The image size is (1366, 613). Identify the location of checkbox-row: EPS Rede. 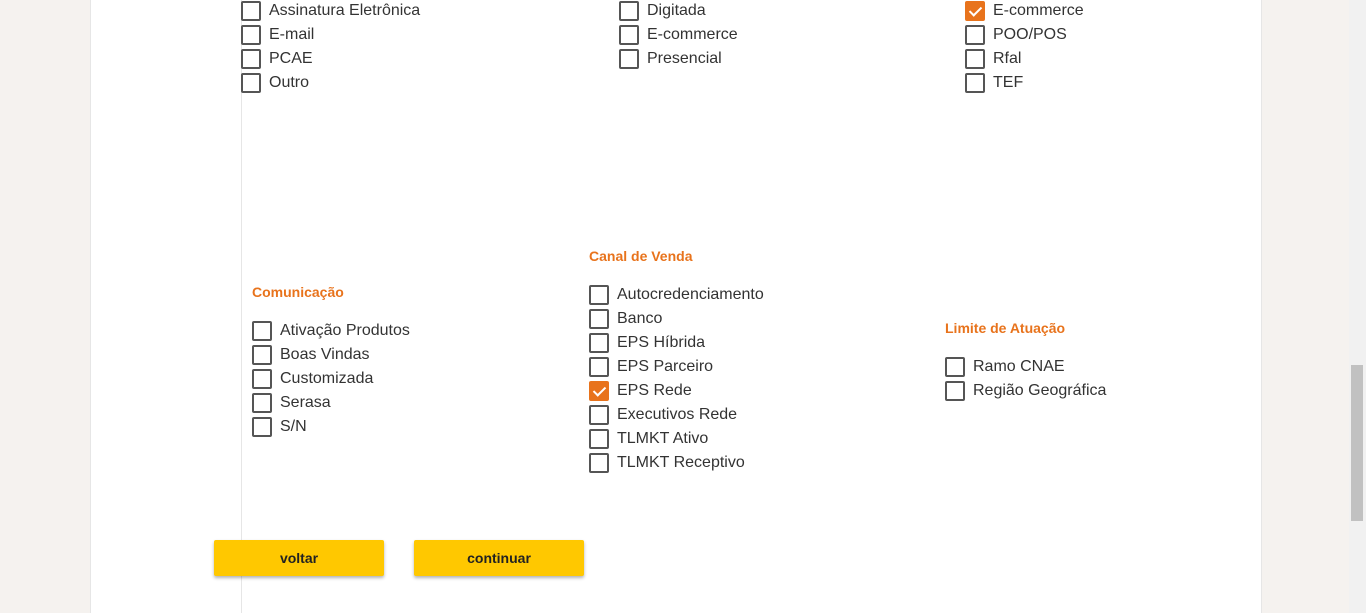
(676, 391).